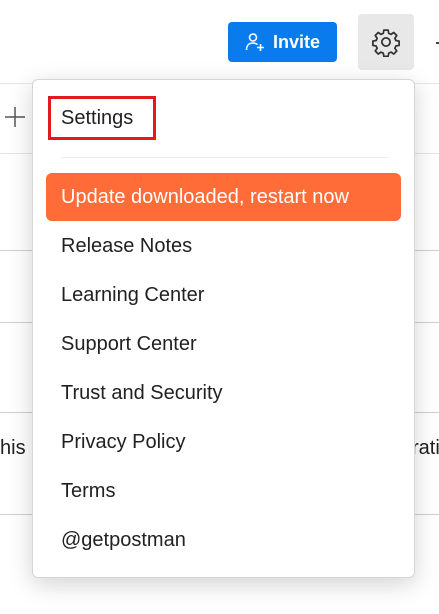  I want to click on menu-item-privacy-policy: Privacy Policy, so click(123, 442).